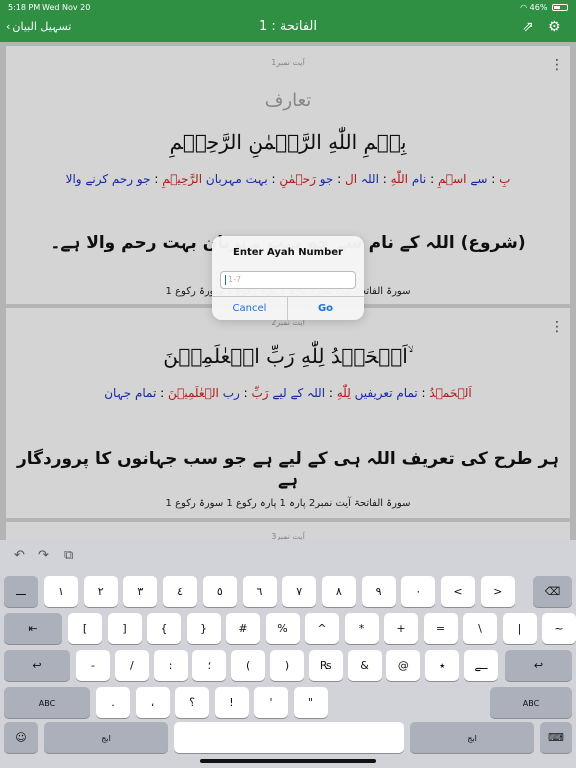  I want to click on key: <, so click(458, 591).